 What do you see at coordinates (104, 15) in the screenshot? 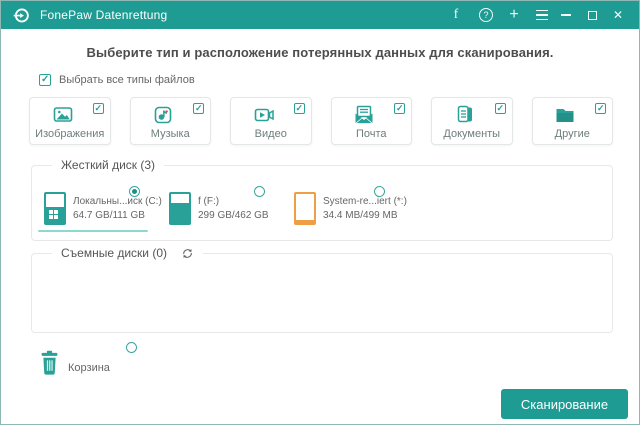
I see `app-title: FonePaw Datenrettung` at bounding box center [104, 15].